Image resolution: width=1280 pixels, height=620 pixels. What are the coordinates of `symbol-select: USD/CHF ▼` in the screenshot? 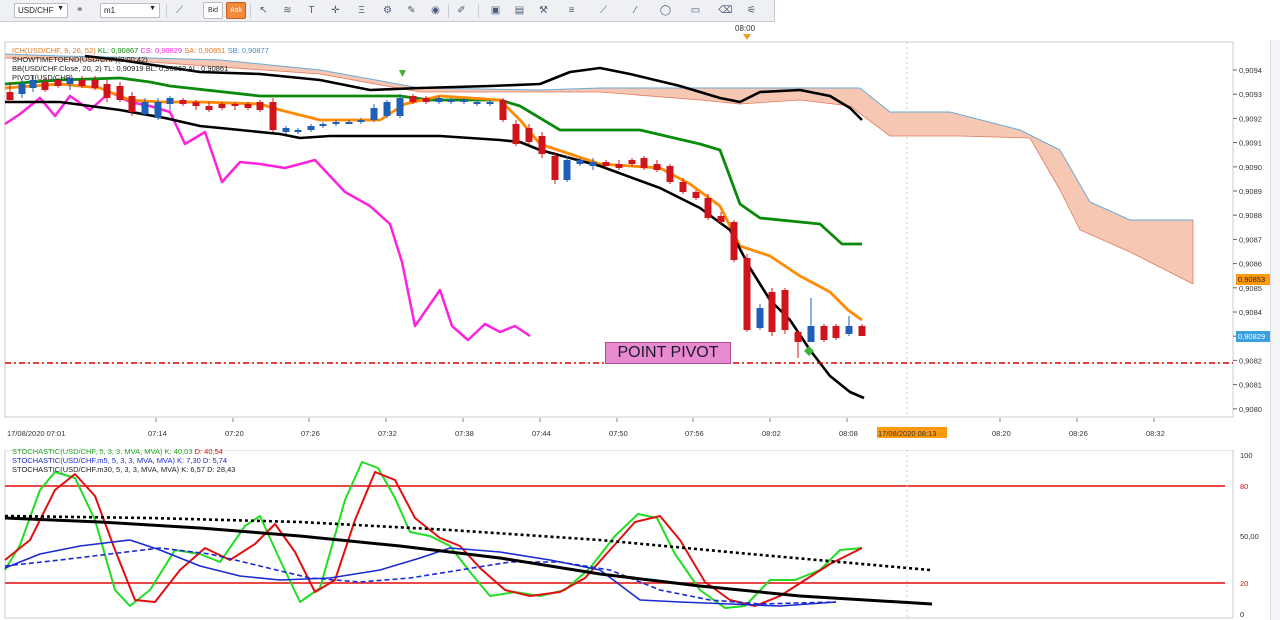 It's located at (41, 10).